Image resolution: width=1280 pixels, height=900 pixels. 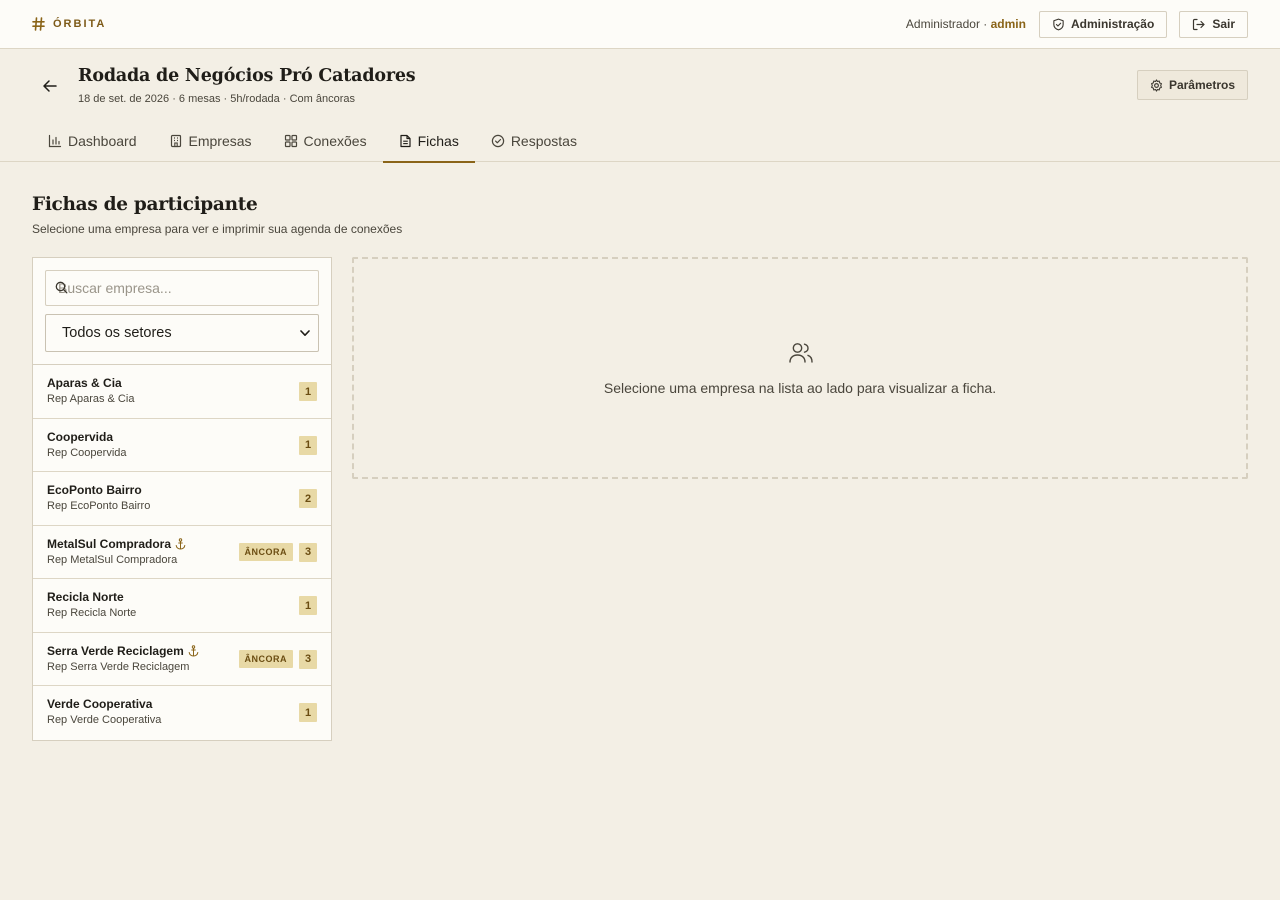 What do you see at coordinates (543, 141) in the screenshot?
I see `tab-label: Respostas` at bounding box center [543, 141].